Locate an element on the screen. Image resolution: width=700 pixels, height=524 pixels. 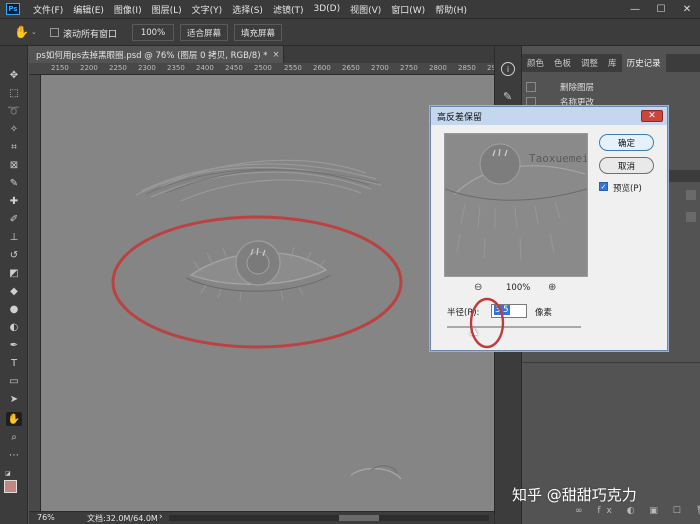
ruler-tick-label: 2300 is located at coordinates (147, 68).